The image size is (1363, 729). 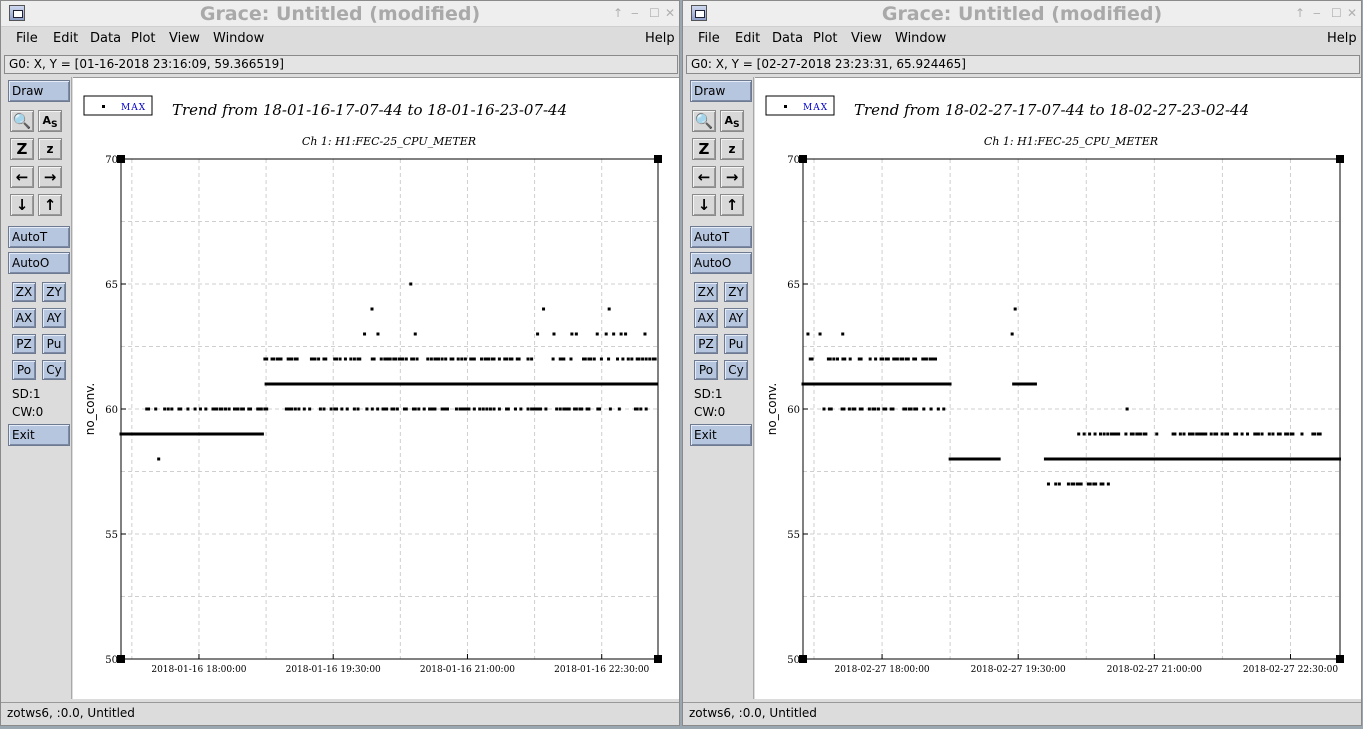 I want to click on x-tick-label: 2018-01-16 18:00:00, so click(x=198, y=670).